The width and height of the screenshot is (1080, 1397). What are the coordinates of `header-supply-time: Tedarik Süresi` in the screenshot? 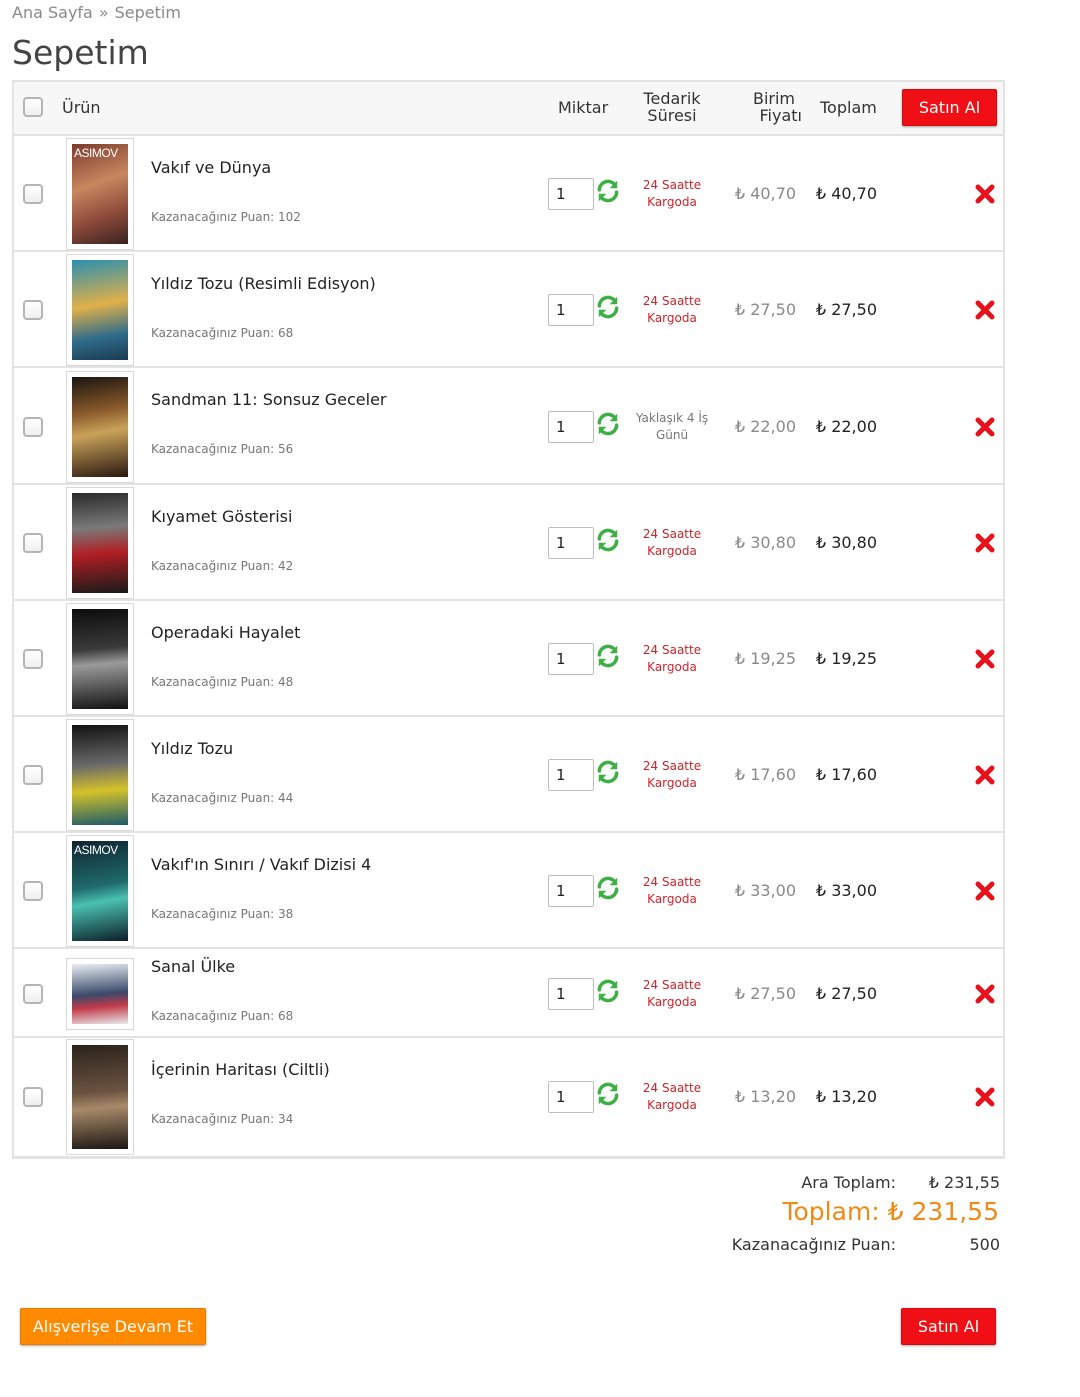 It's located at (672, 107).